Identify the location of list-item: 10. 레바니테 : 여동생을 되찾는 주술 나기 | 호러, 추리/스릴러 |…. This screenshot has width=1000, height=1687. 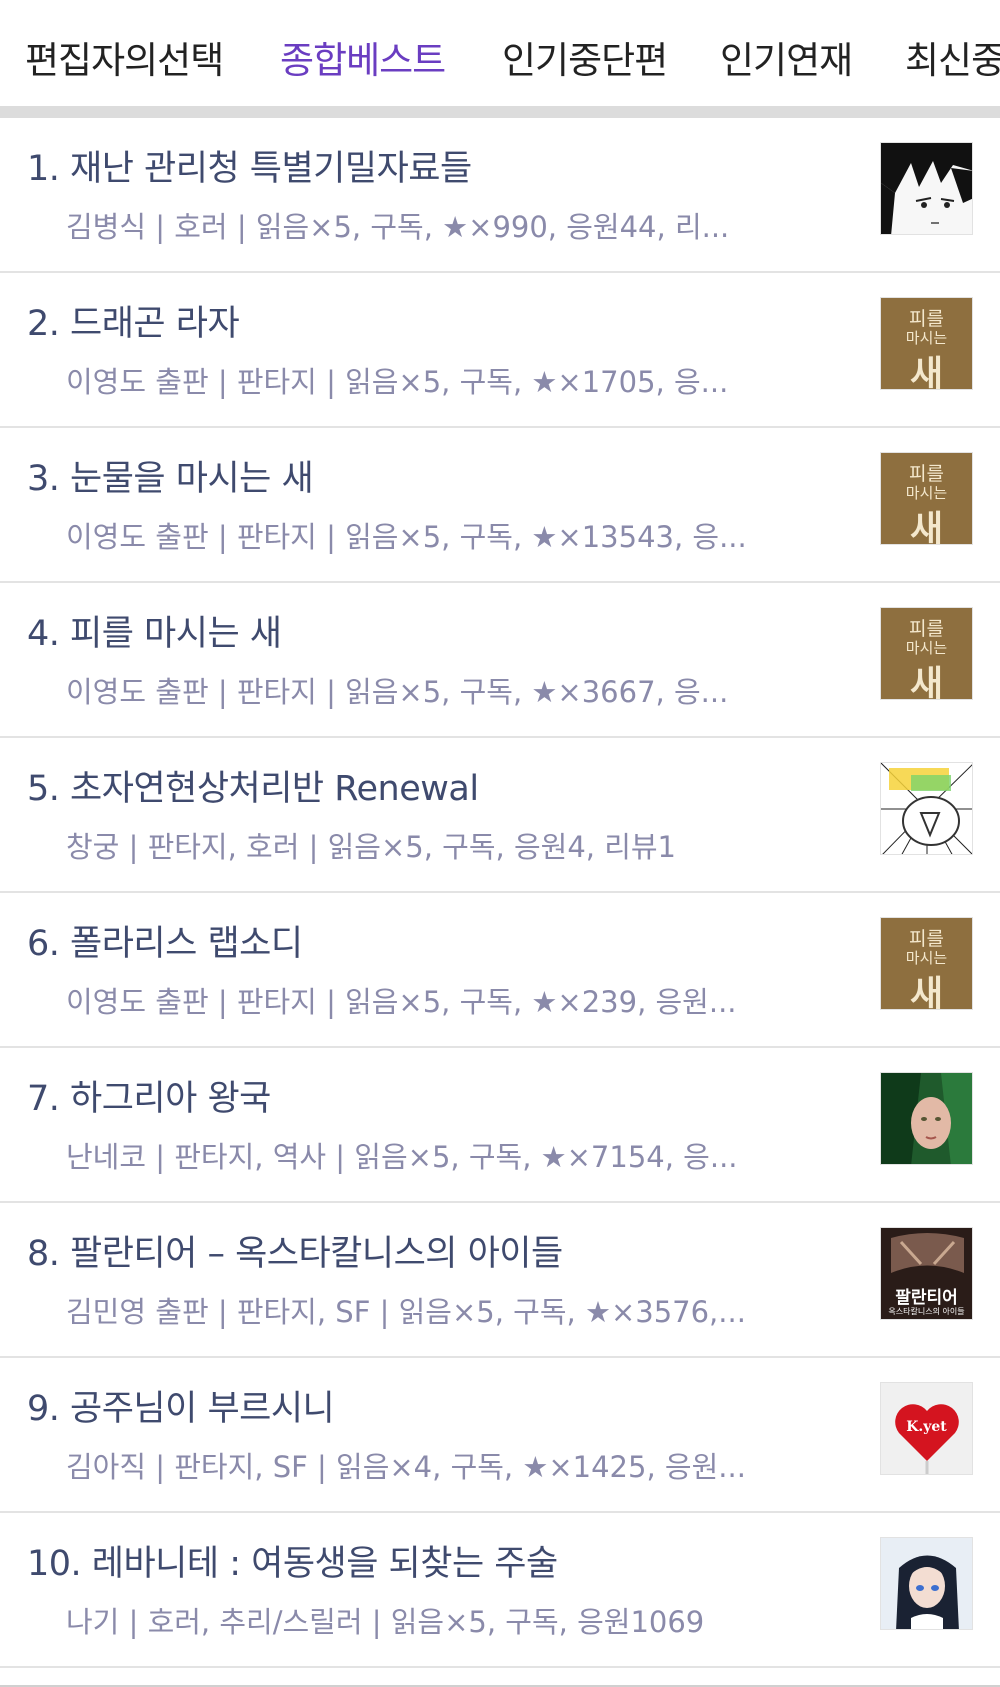
(500, 1590).